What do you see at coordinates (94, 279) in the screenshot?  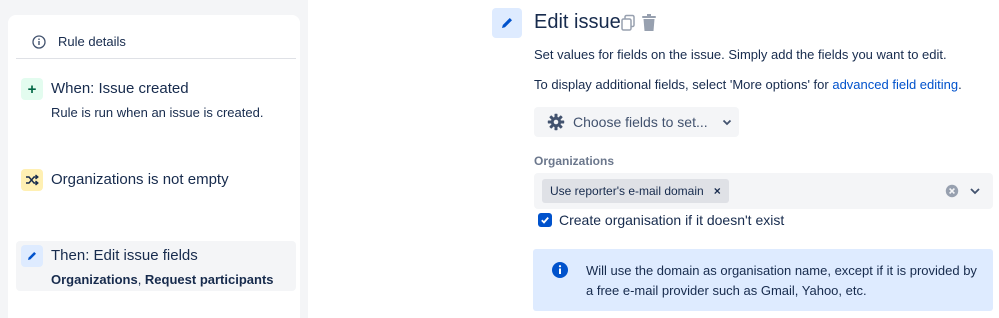 I see `action-field-organizations: Organizations` at bounding box center [94, 279].